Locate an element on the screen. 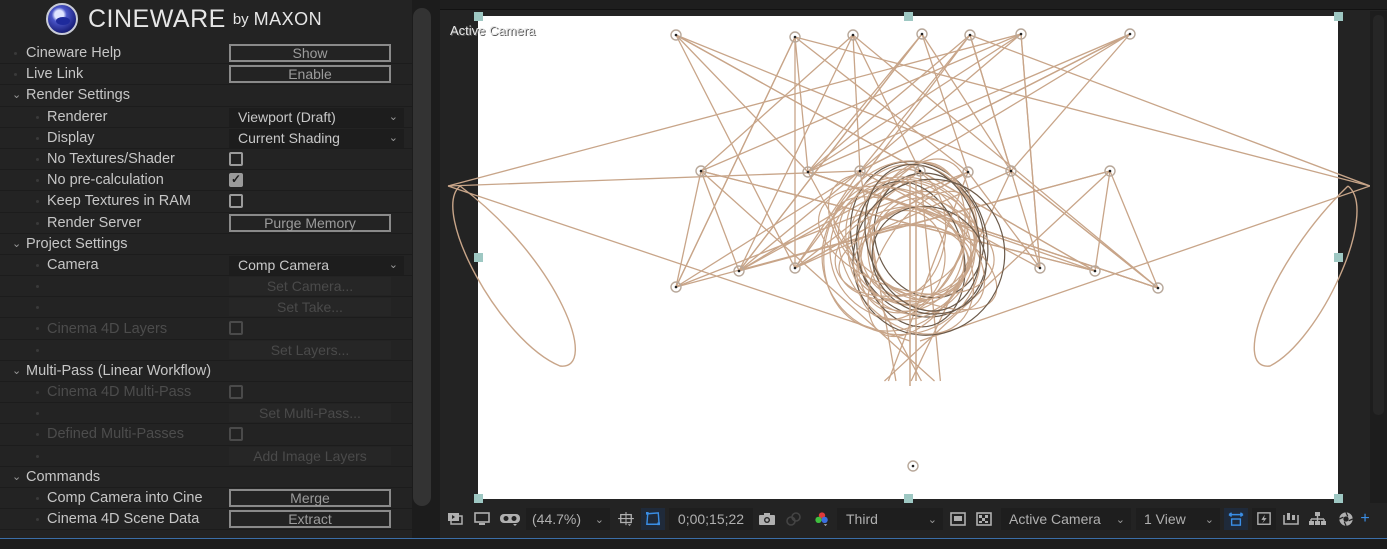  property-label: No Textures/Shader is located at coordinates (111, 159).